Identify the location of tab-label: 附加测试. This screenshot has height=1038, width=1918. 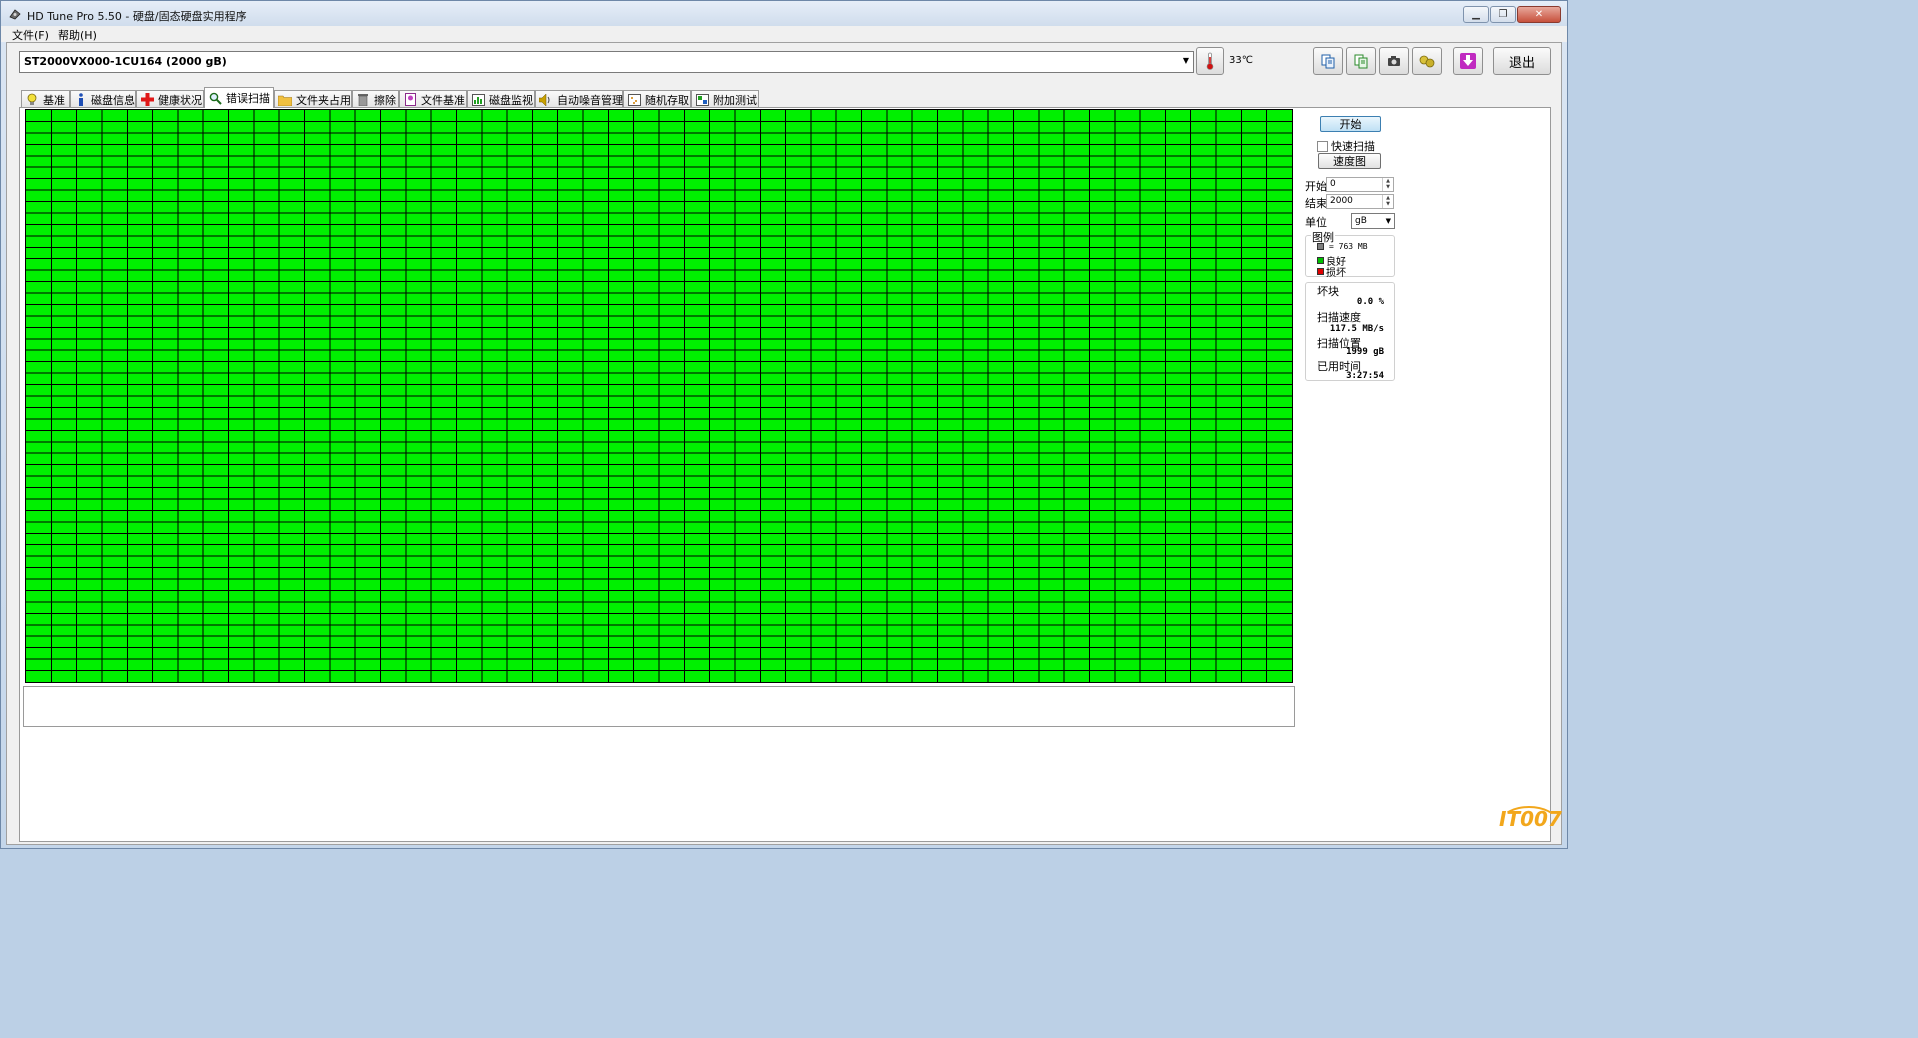
(735, 100).